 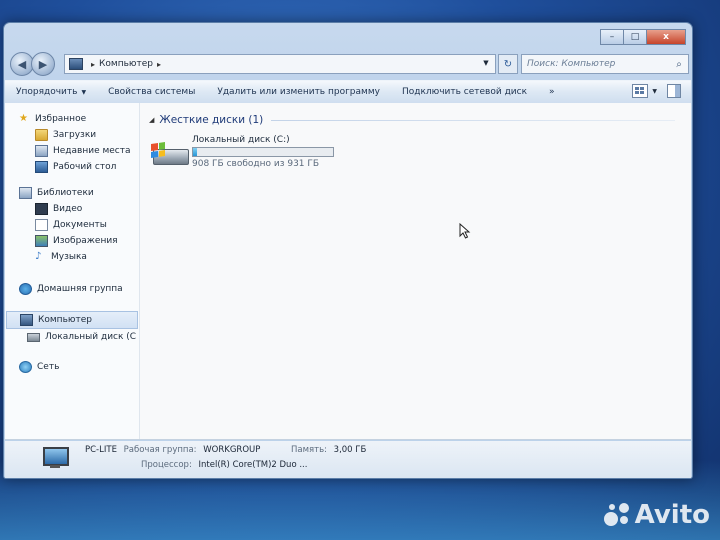 I want to click on system-properties-button: Свойства системы, so click(x=151, y=92).